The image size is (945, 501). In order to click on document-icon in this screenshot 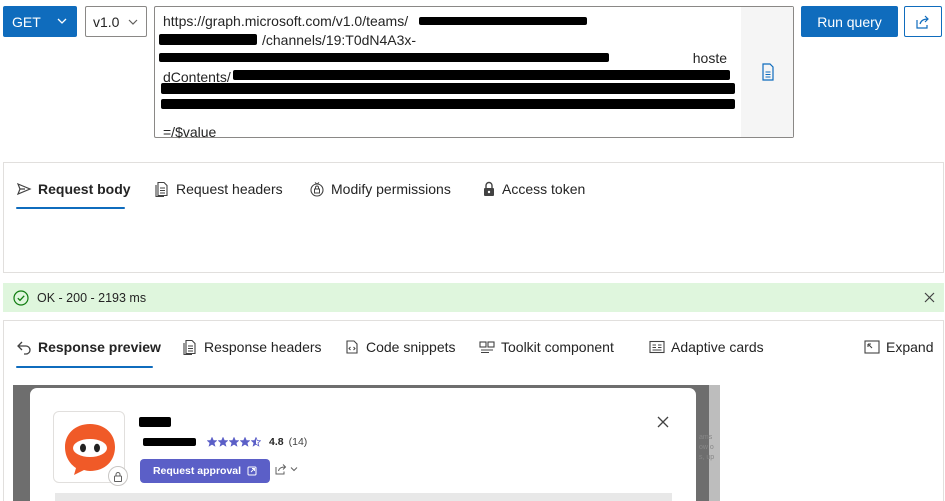, I will do `click(768, 72)`.